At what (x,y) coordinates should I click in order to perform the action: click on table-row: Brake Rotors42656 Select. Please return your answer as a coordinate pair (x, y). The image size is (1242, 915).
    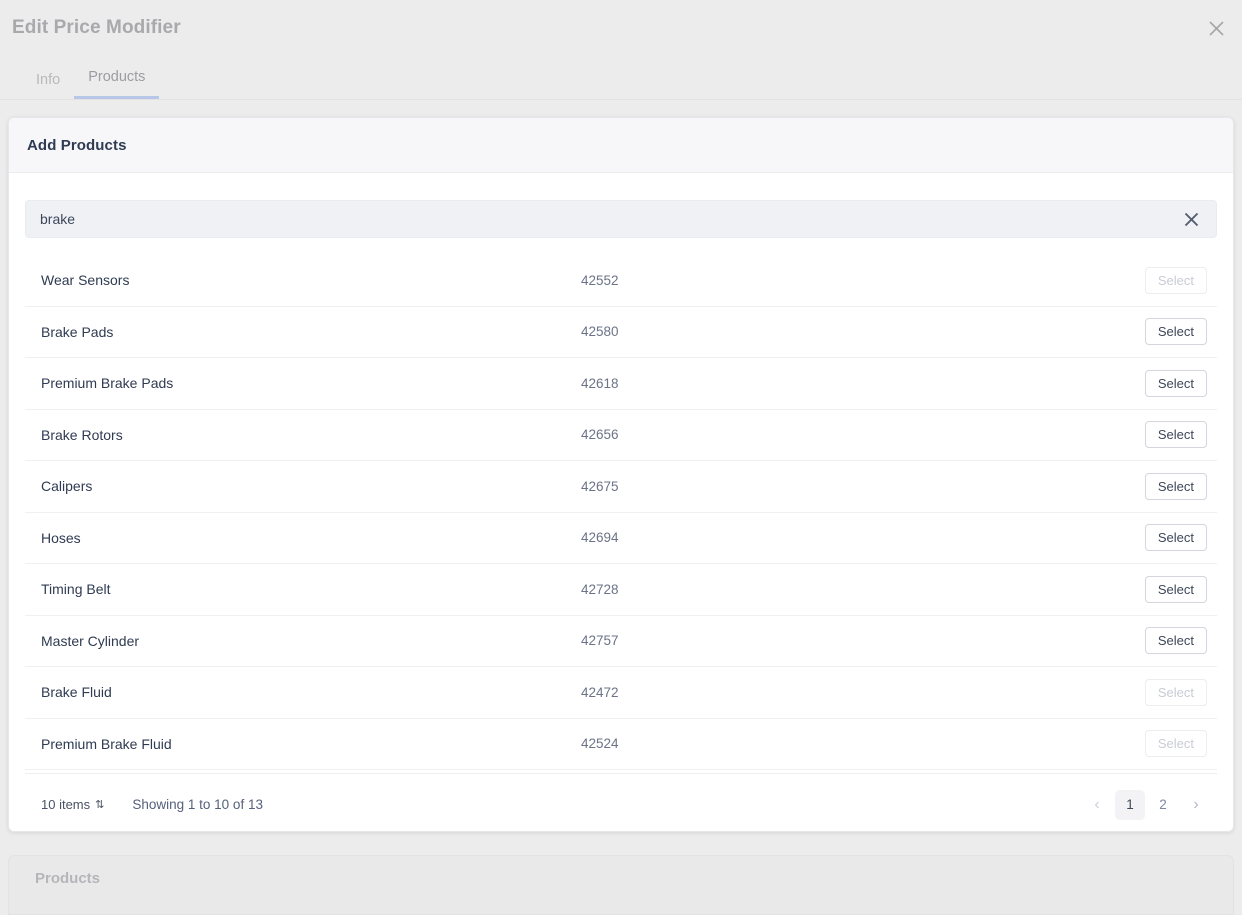
    Looking at the image, I should click on (621, 436).